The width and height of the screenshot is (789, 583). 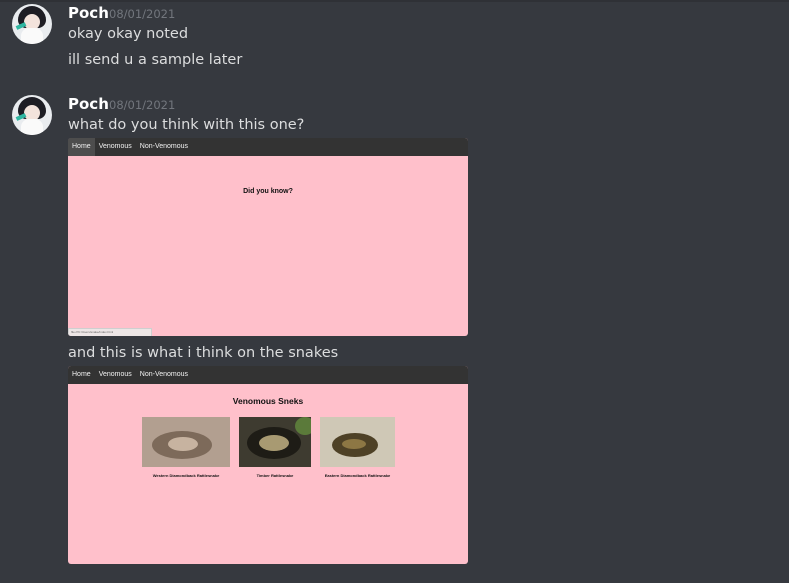 What do you see at coordinates (203, 353) in the screenshot?
I see `message-text: and this is what i think on the snakes` at bounding box center [203, 353].